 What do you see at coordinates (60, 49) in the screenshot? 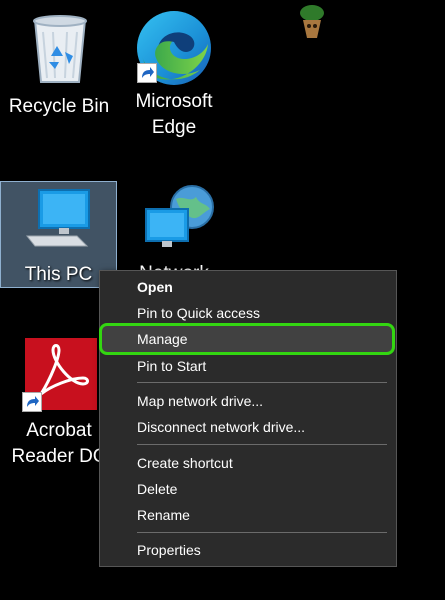
I see `recycle-bin-icon` at bounding box center [60, 49].